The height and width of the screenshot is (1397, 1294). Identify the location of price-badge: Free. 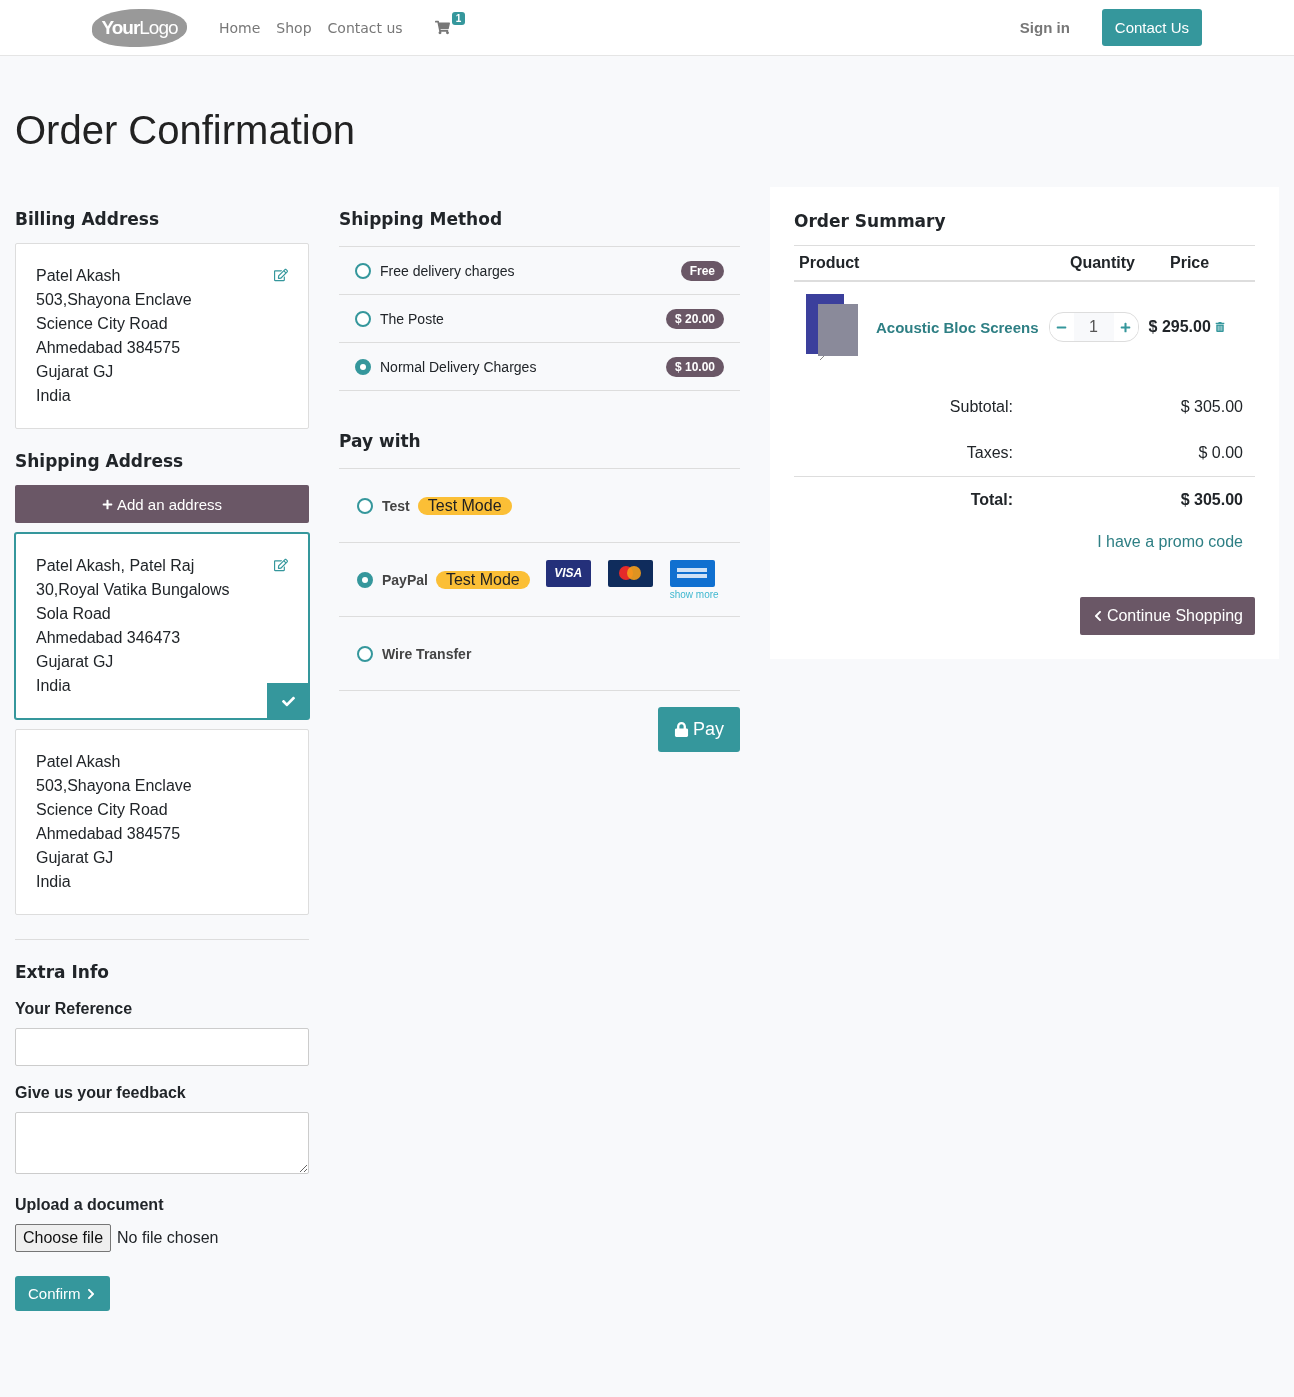
(702, 270).